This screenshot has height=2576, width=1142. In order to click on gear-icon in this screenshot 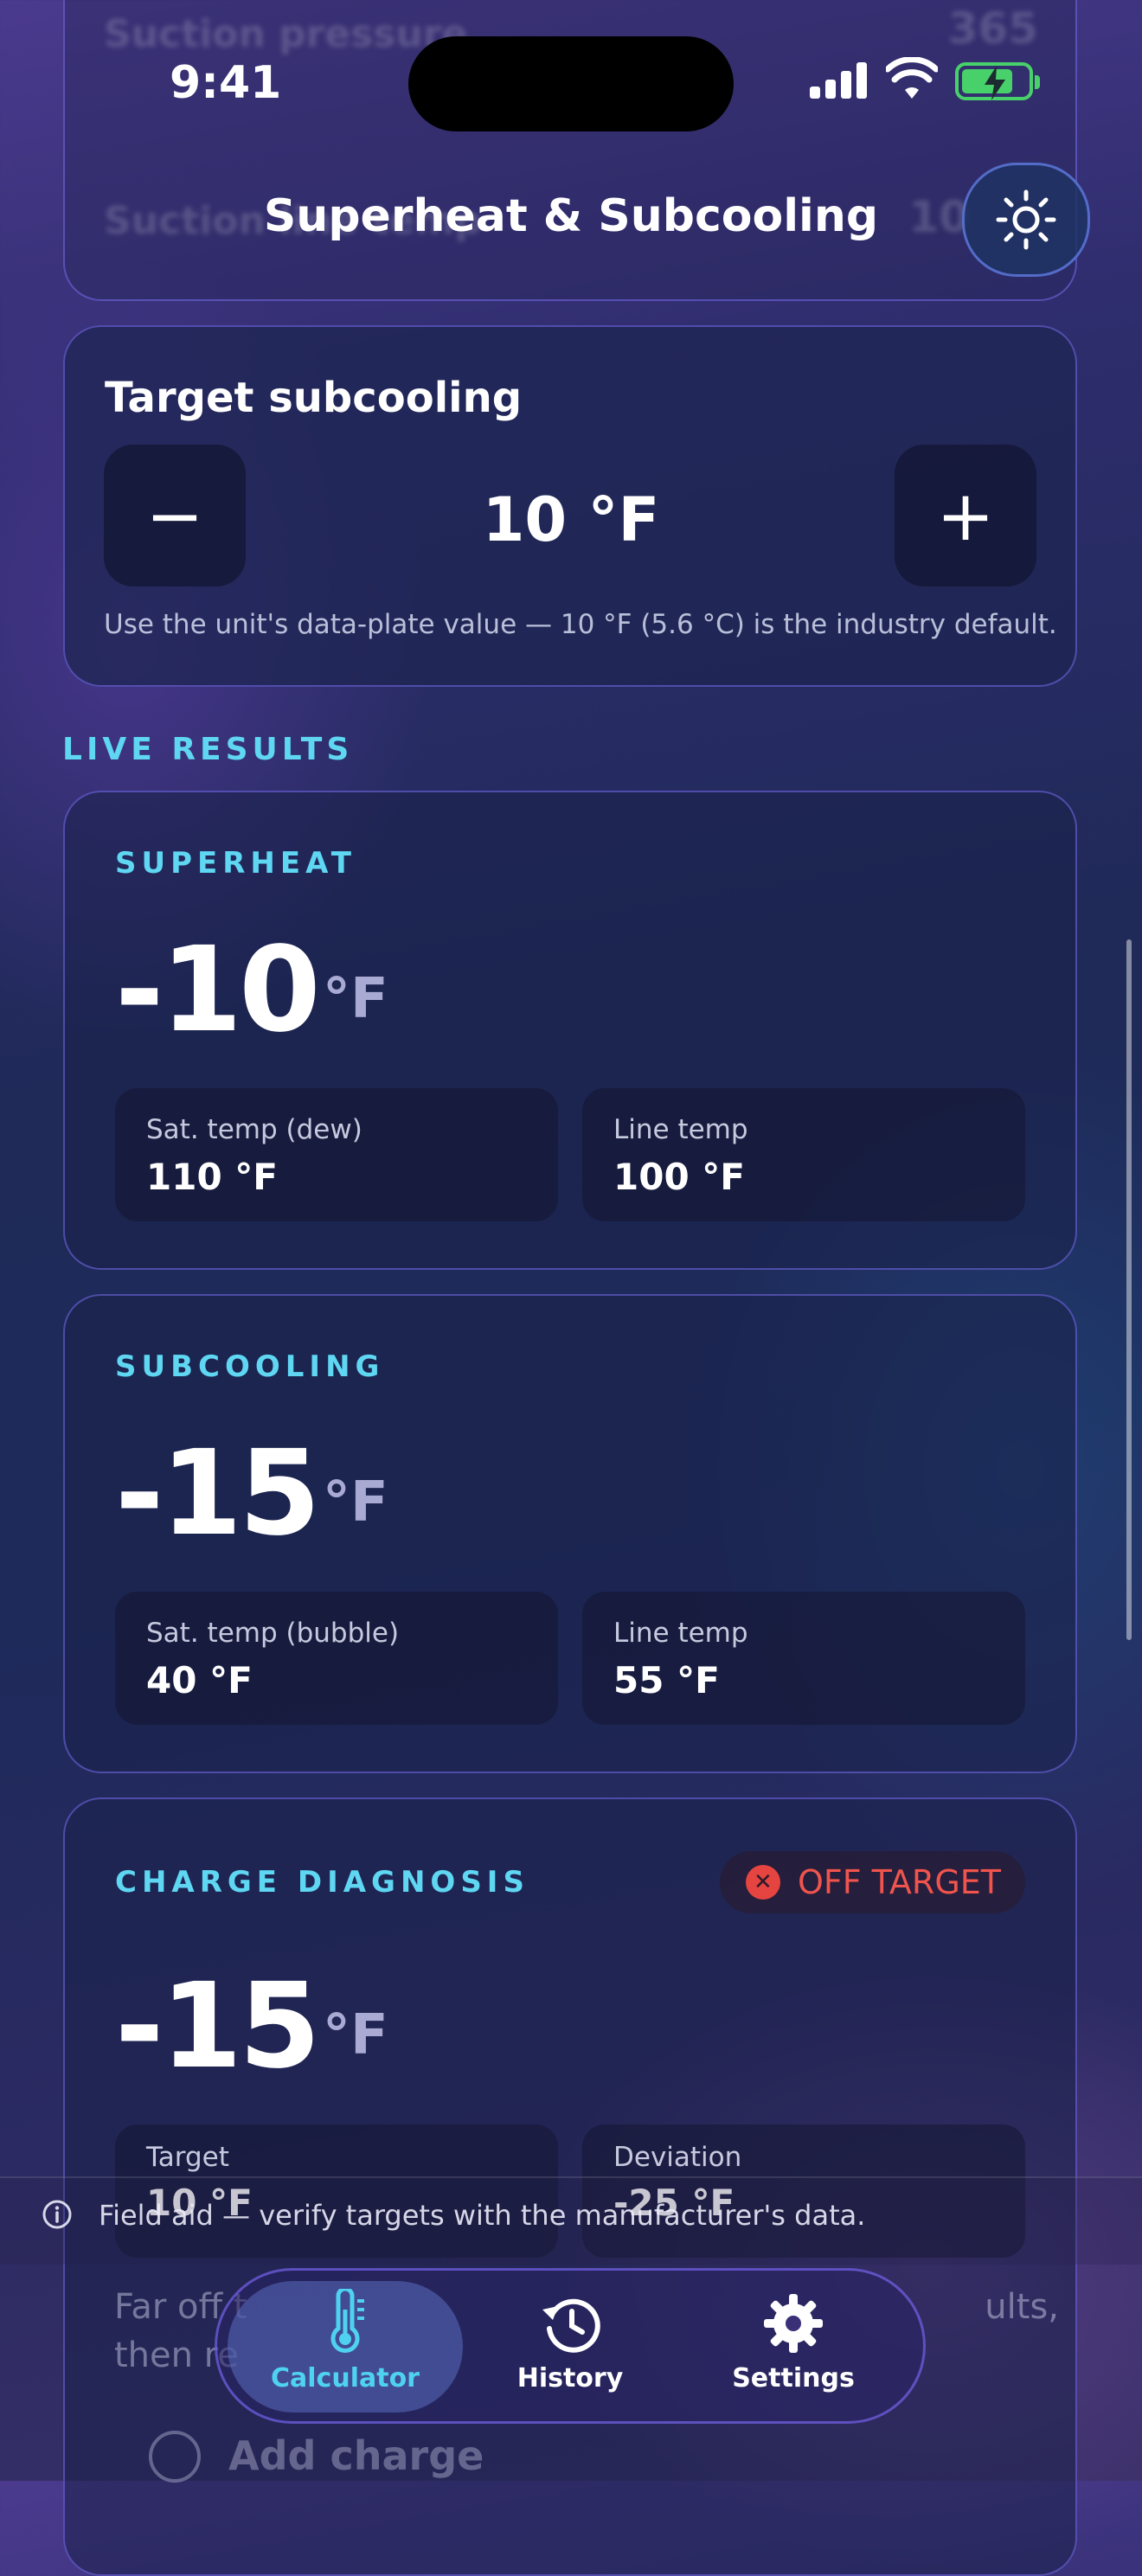, I will do `click(793, 2323)`.